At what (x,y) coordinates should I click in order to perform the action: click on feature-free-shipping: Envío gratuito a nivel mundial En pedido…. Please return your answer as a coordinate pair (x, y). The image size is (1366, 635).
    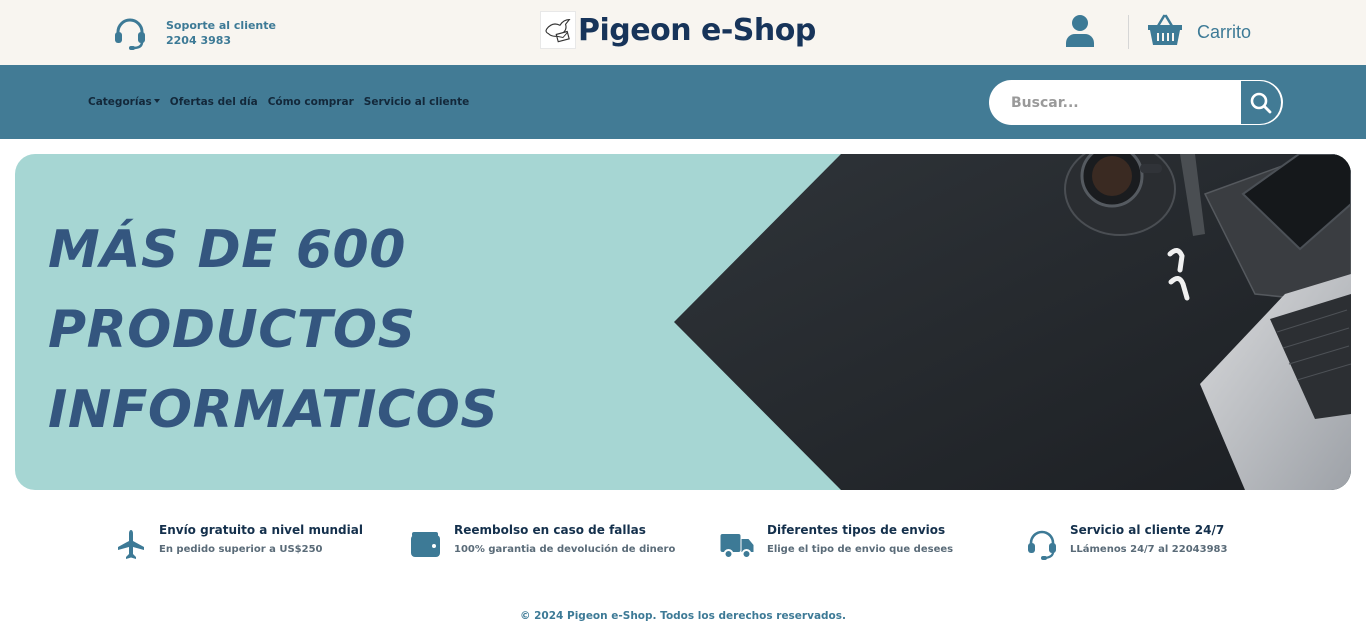
    Looking at the image, I should click on (239, 541).